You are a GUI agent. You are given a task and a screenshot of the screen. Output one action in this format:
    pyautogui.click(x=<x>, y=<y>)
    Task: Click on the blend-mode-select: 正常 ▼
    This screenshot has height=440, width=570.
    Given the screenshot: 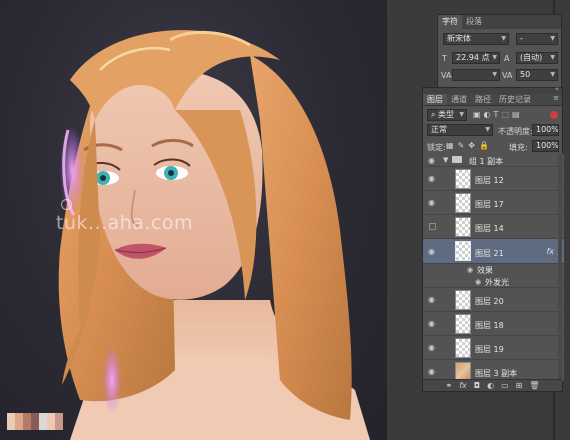 What is the action you would take?
    pyautogui.click(x=460, y=130)
    